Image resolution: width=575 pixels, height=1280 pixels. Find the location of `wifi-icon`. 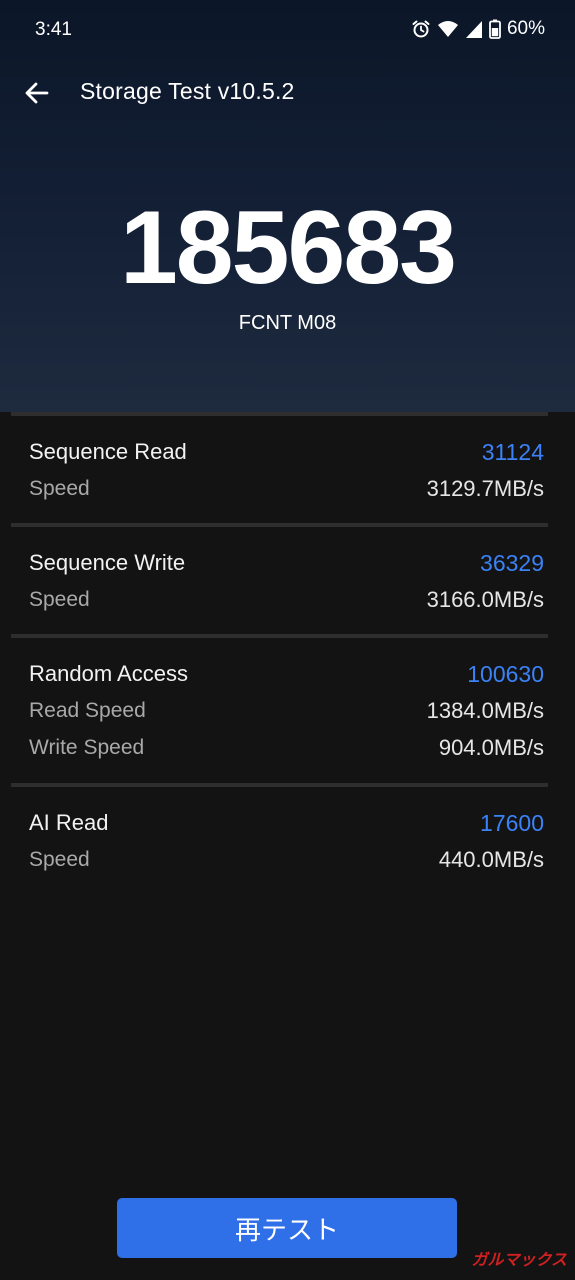

wifi-icon is located at coordinates (448, 29).